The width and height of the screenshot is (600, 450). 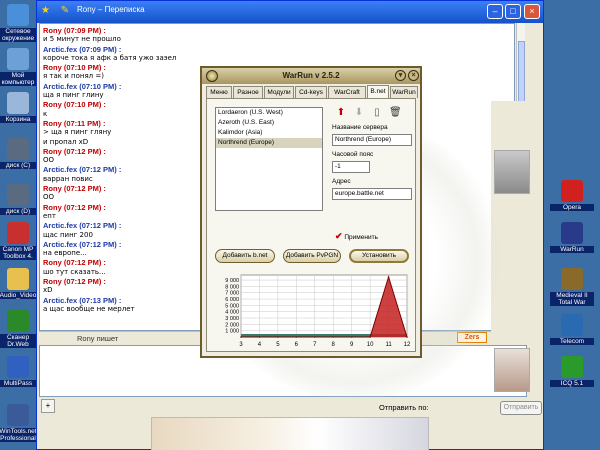 I want to click on chat-message: Rony (07:09 PM) :и 5 минут не прошло, so click(x=277, y=35).